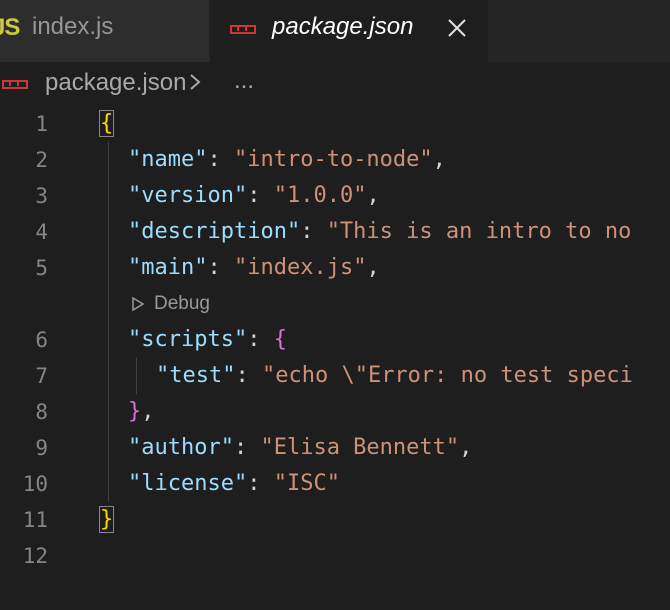 The height and width of the screenshot is (610, 670). Describe the element at coordinates (181, 447) in the screenshot. I see `json-key: "author"` at that location.